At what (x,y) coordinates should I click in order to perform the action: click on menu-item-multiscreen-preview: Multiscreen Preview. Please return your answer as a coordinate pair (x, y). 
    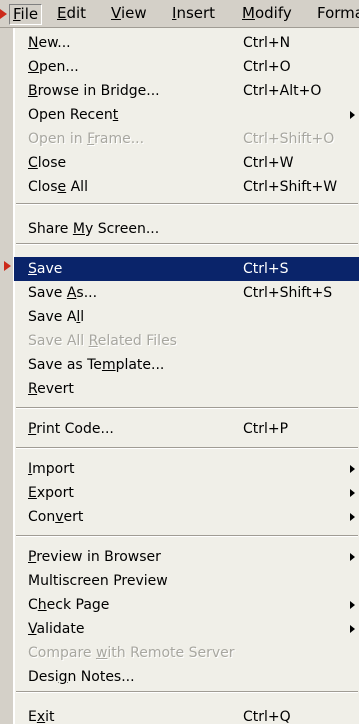
    Looking at the image, I should click on (186, 581).